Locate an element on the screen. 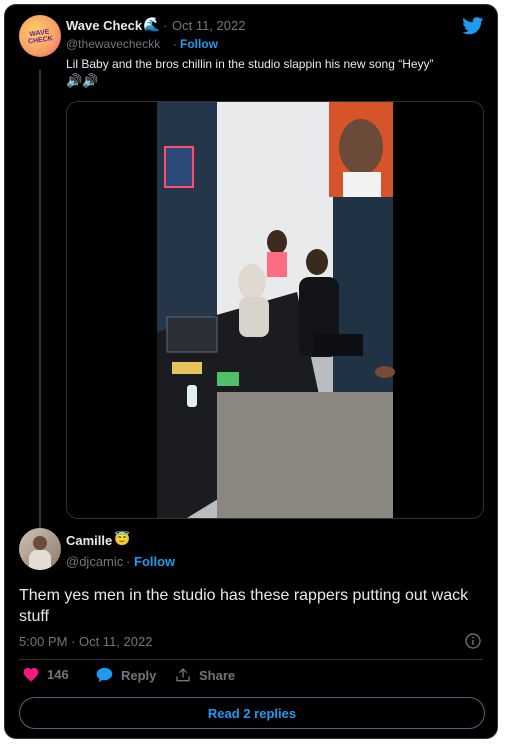 This screenshot has height=749, width=507. read-replies-button: Read 2 replies is located at coordinates (252, 713).